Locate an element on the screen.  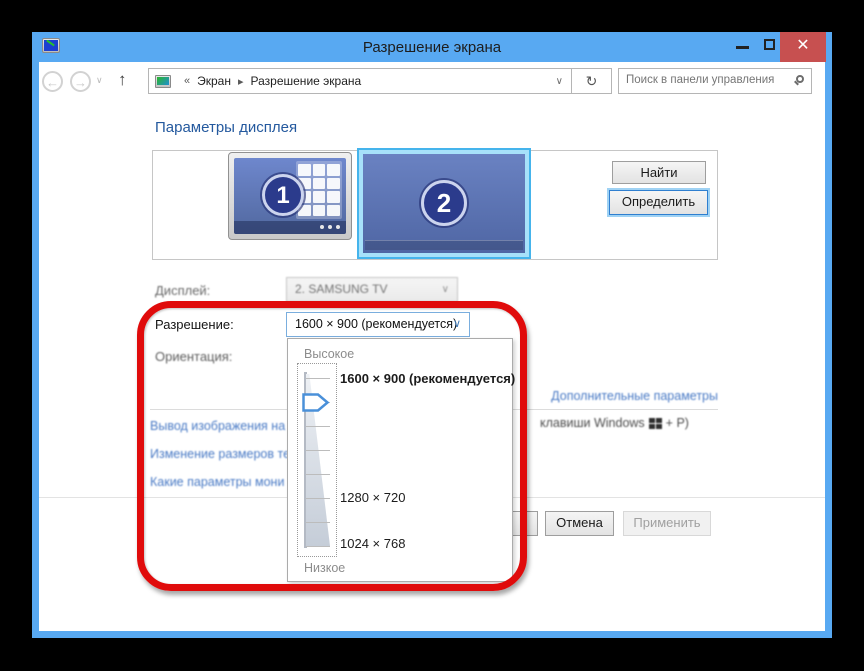
app-icon-arrow is located at coordinates (50, 43).